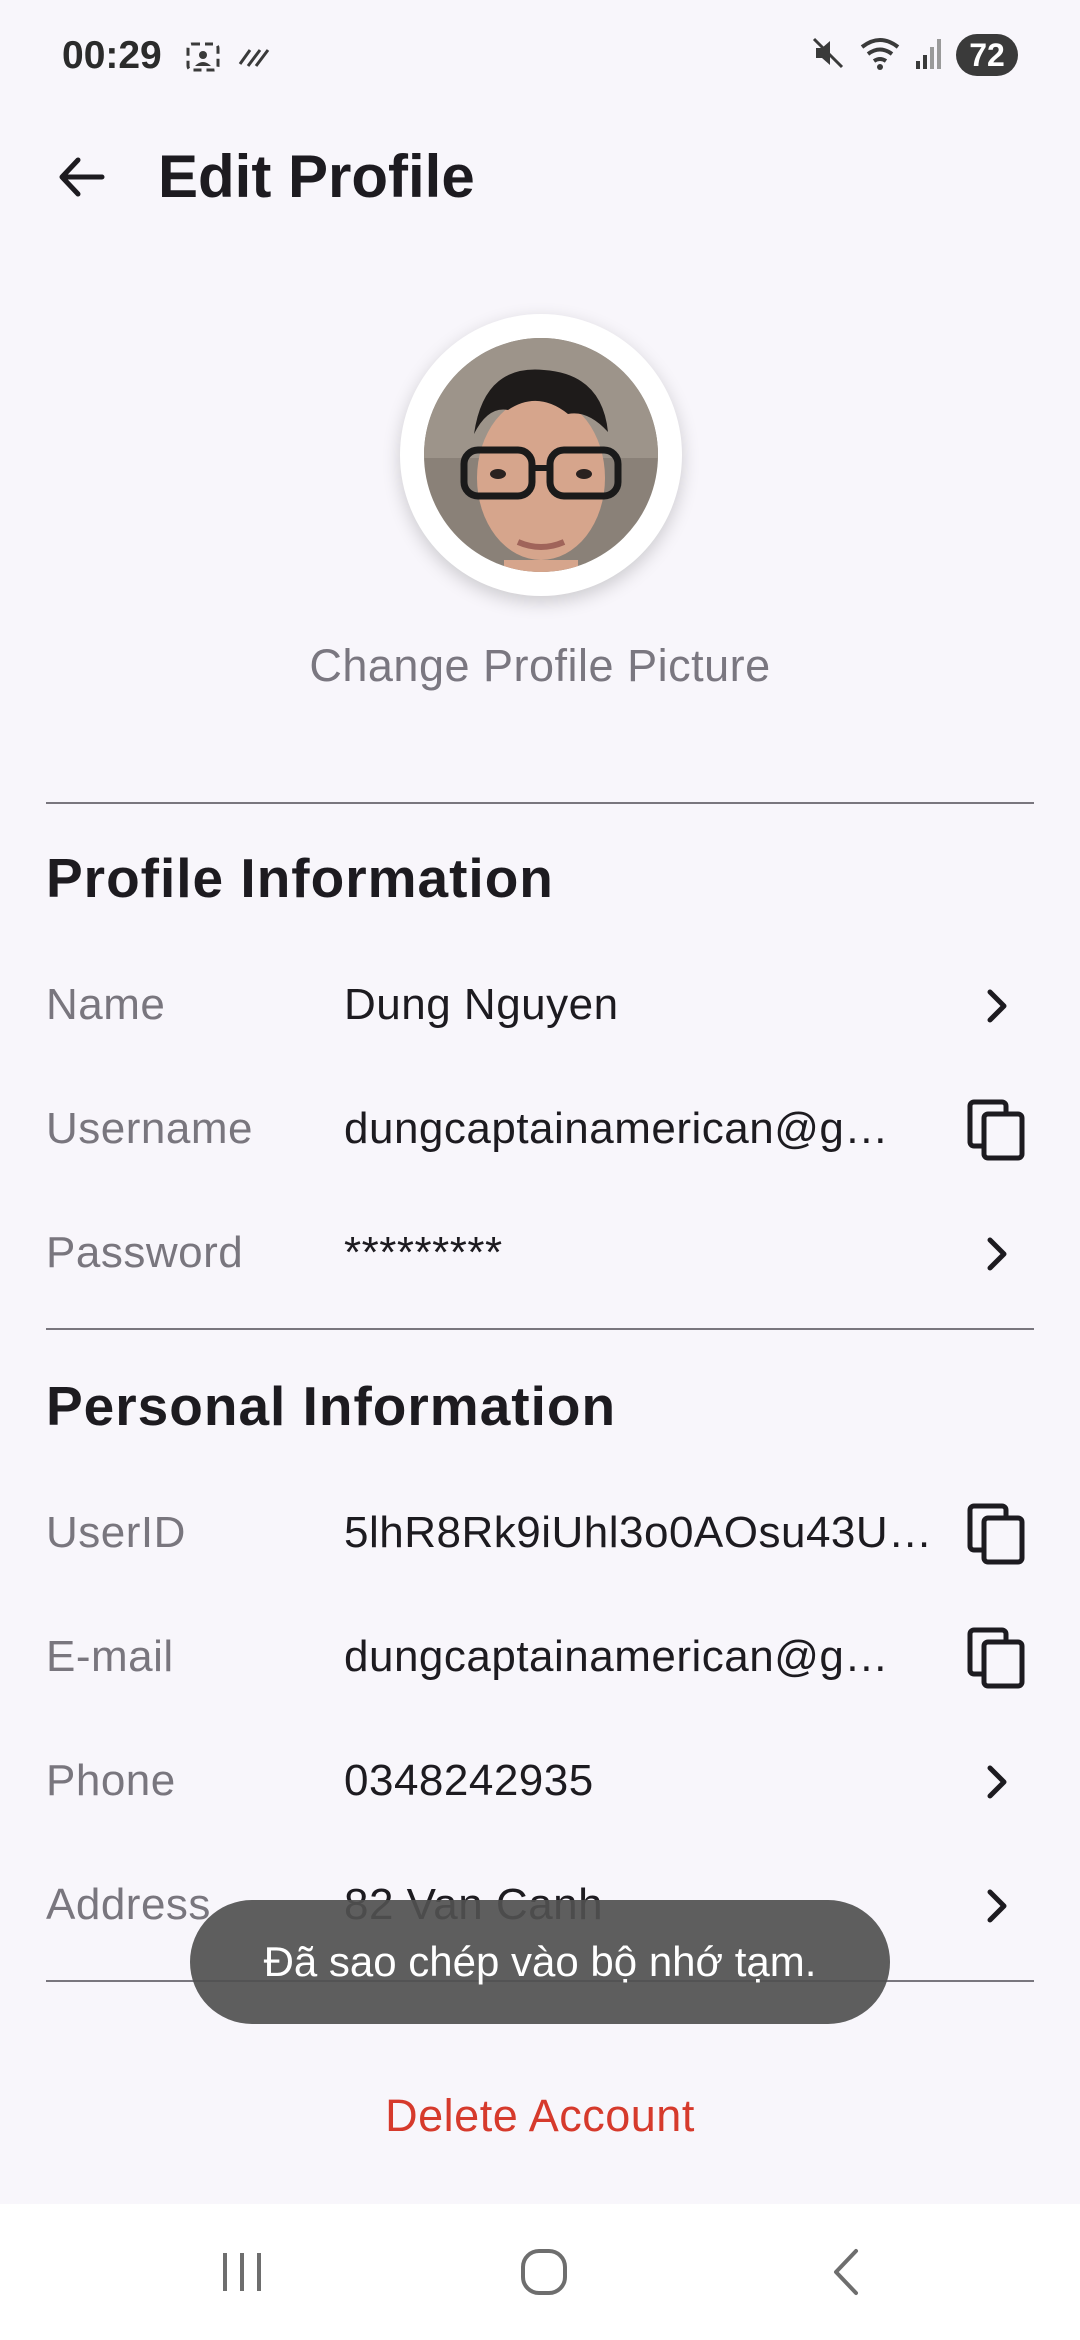 The image size is (1080, 2340). What do you see at coordinates (929, 55) in the screenshot?
I see `signal-icon` at bounding box center [929, 55].